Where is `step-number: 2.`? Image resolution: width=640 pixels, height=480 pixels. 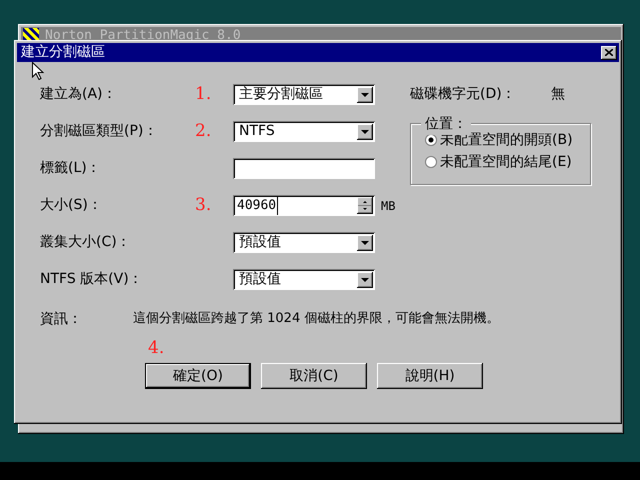 step-number: 2. is located at coordinates (203, 131).